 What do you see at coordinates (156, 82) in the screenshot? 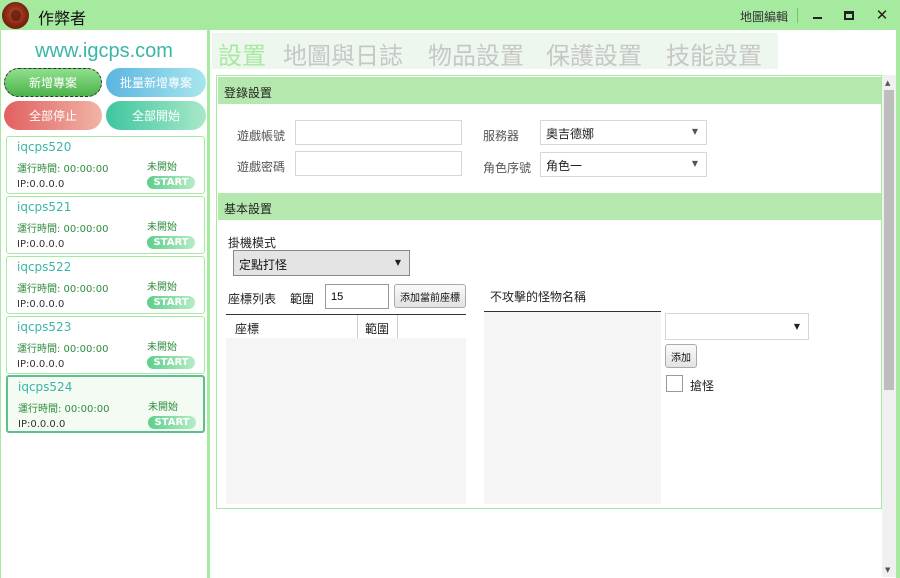
I see `batch-new-profile-button: 批量新增專案` at bounding box center [156, 82].